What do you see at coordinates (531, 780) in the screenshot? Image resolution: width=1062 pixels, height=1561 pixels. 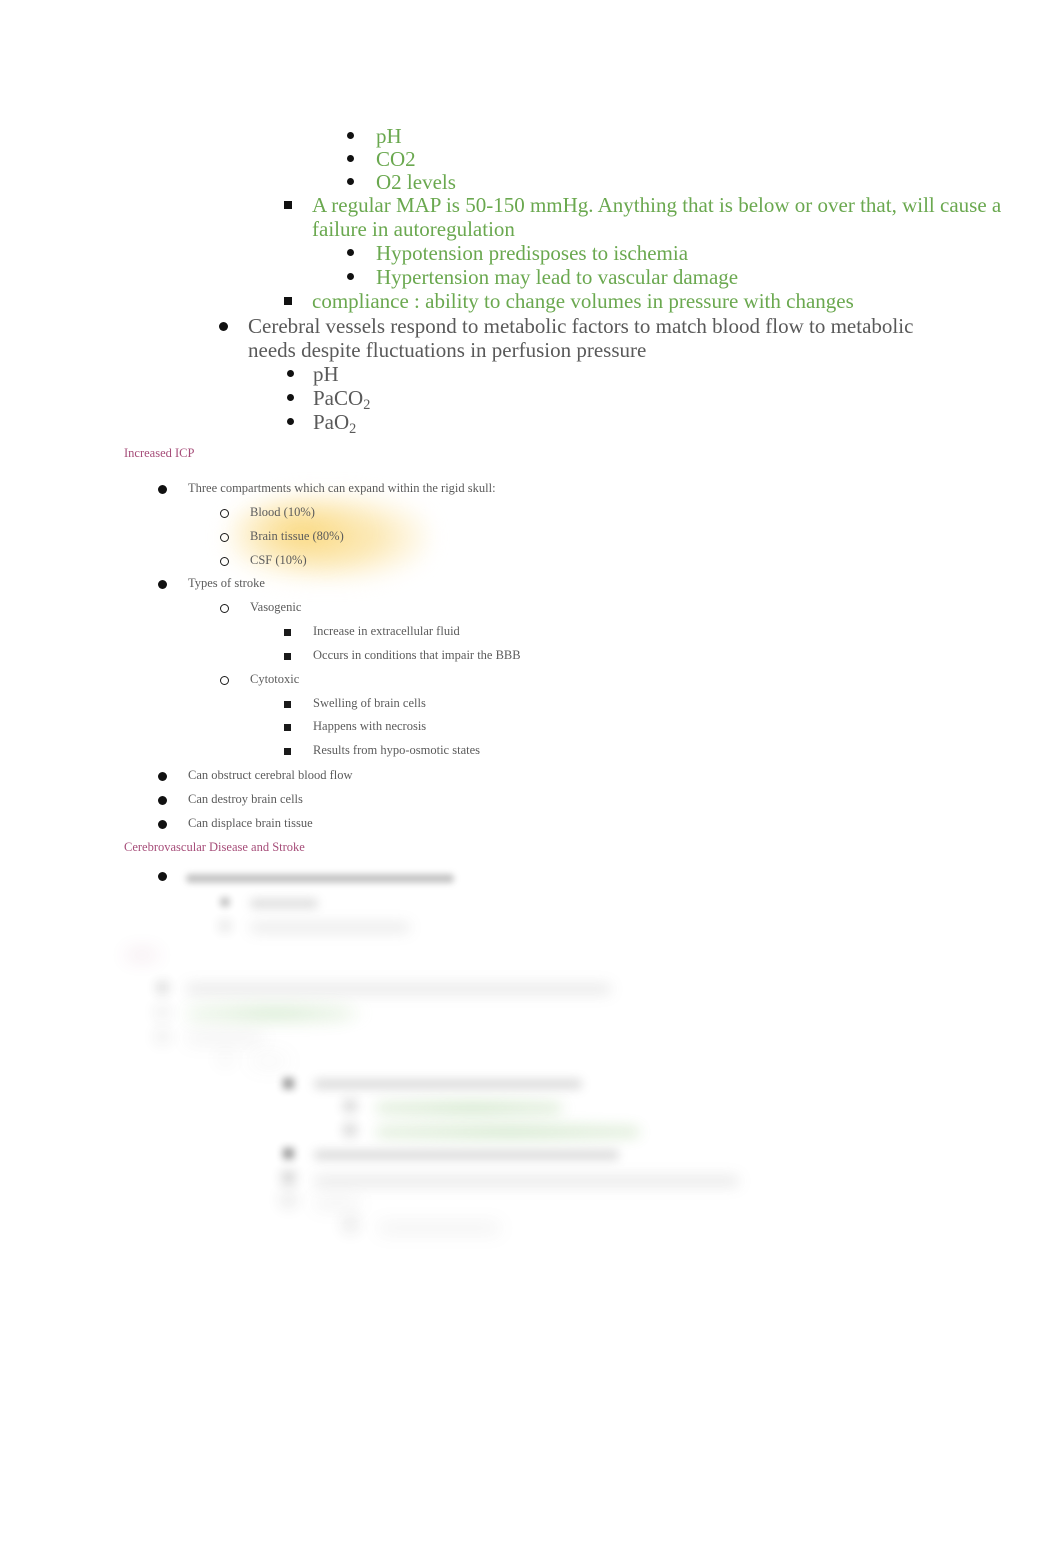 I see `list-item: Can obstruct cerebral blood flow` at bounding box center [531, 780].